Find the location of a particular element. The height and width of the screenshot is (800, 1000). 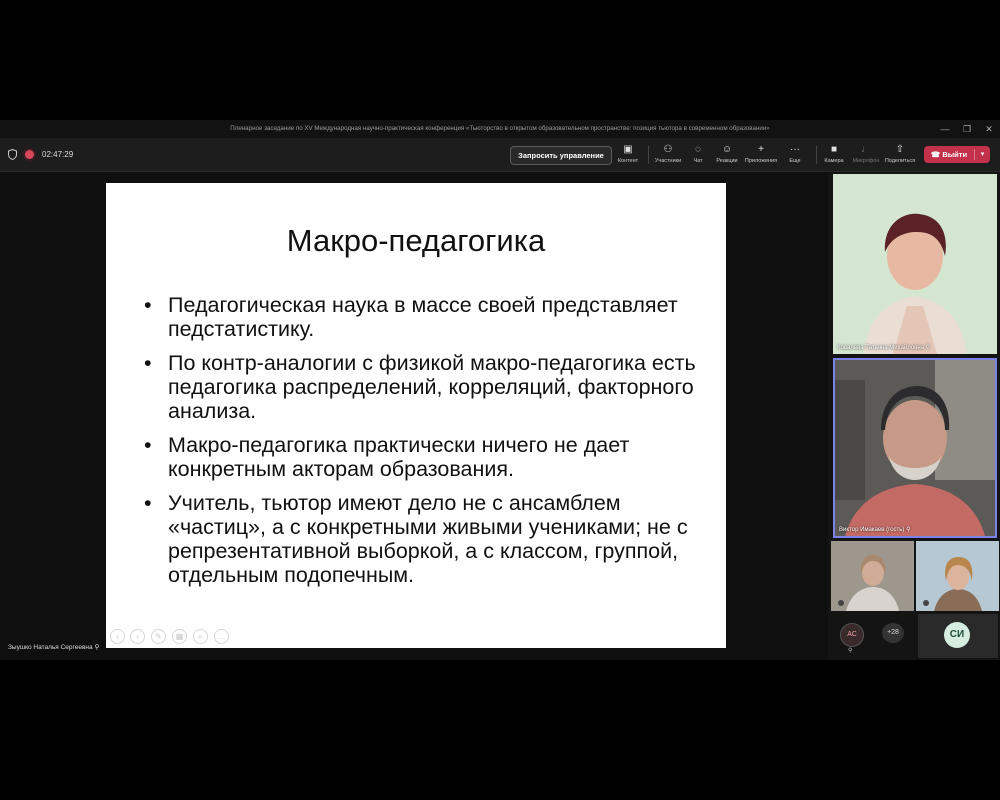

leave-label: Выйти is located at coordinates (955, 154).